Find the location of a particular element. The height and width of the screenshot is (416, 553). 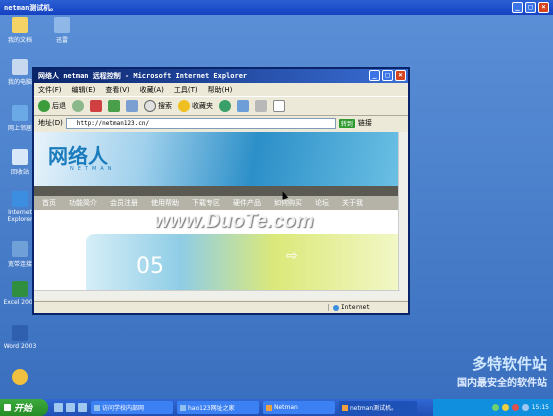

forward-arrow-icon is located at coordinates (78, 106).